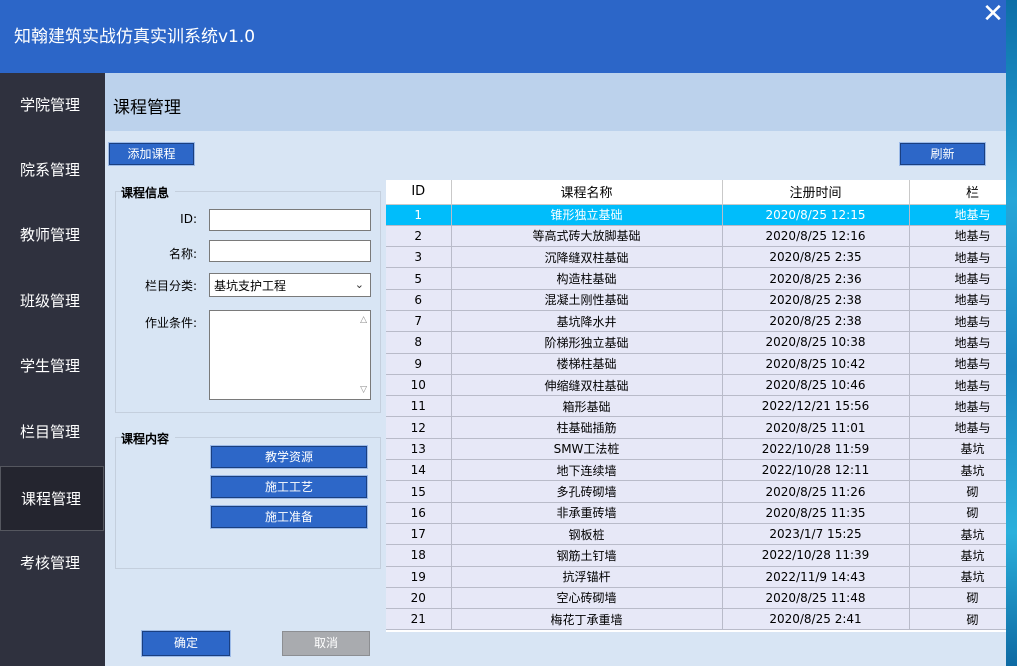  I want to click on cell-time: 2022/10/28 12:11, so click(816, 470).